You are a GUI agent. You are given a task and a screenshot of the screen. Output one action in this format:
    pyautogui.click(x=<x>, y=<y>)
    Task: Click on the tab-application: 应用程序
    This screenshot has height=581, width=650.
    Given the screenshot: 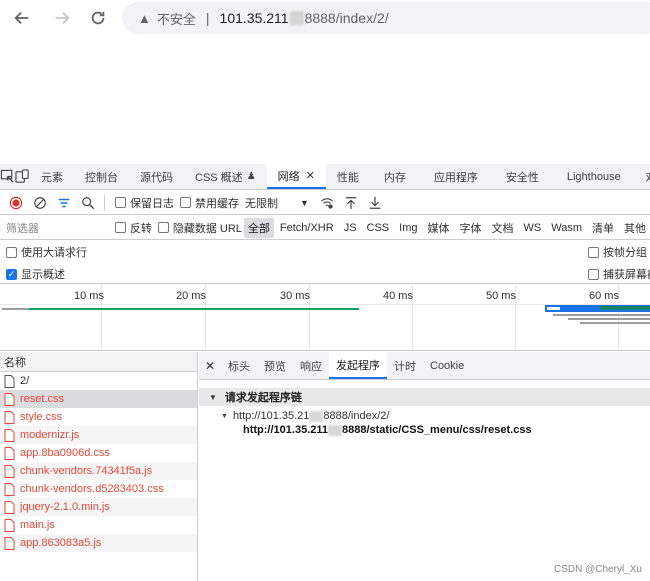 What is the action you would take?
    pyautogui.click(x=456, y=176)
    